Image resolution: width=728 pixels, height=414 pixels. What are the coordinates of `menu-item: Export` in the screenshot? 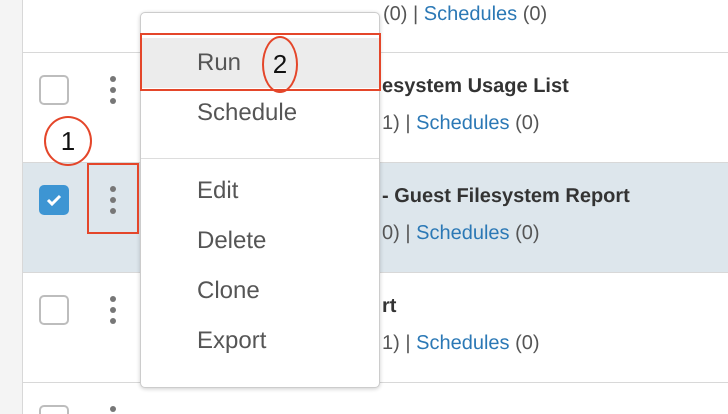 It's located at (260, 341).